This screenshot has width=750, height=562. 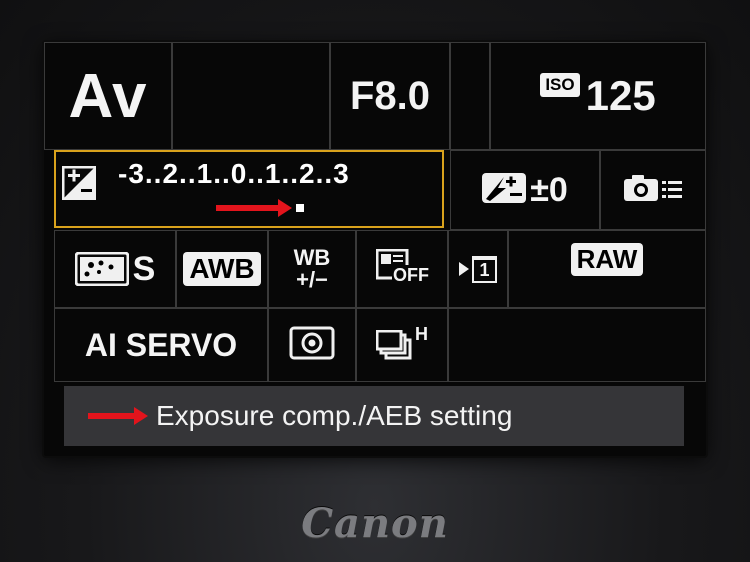 I want to click on picture-style-setting: S, so click(x=115, y=269).